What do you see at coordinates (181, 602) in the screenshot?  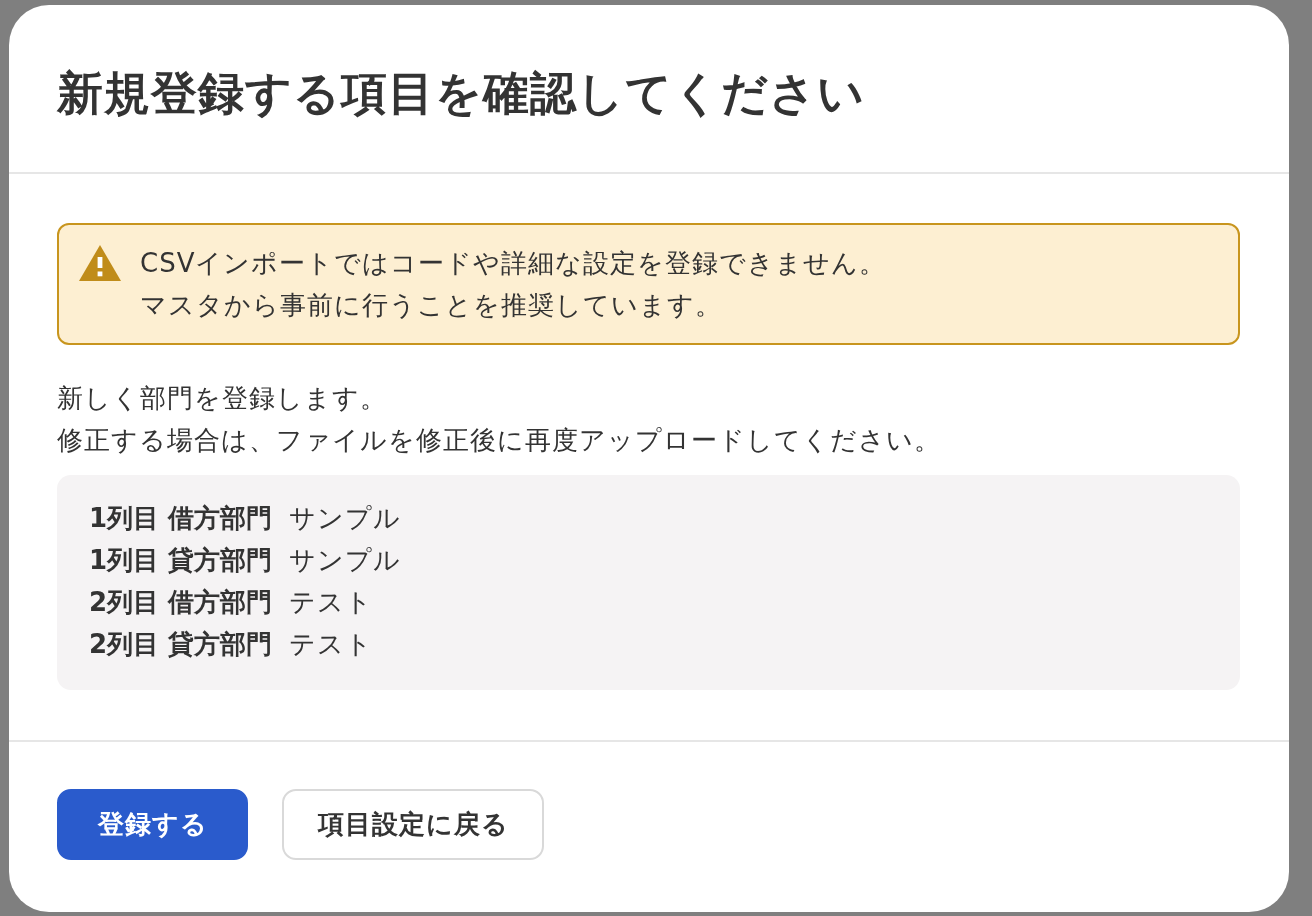 I see `item-label: 2列目 借方部門` at bounding box center [181, 602].